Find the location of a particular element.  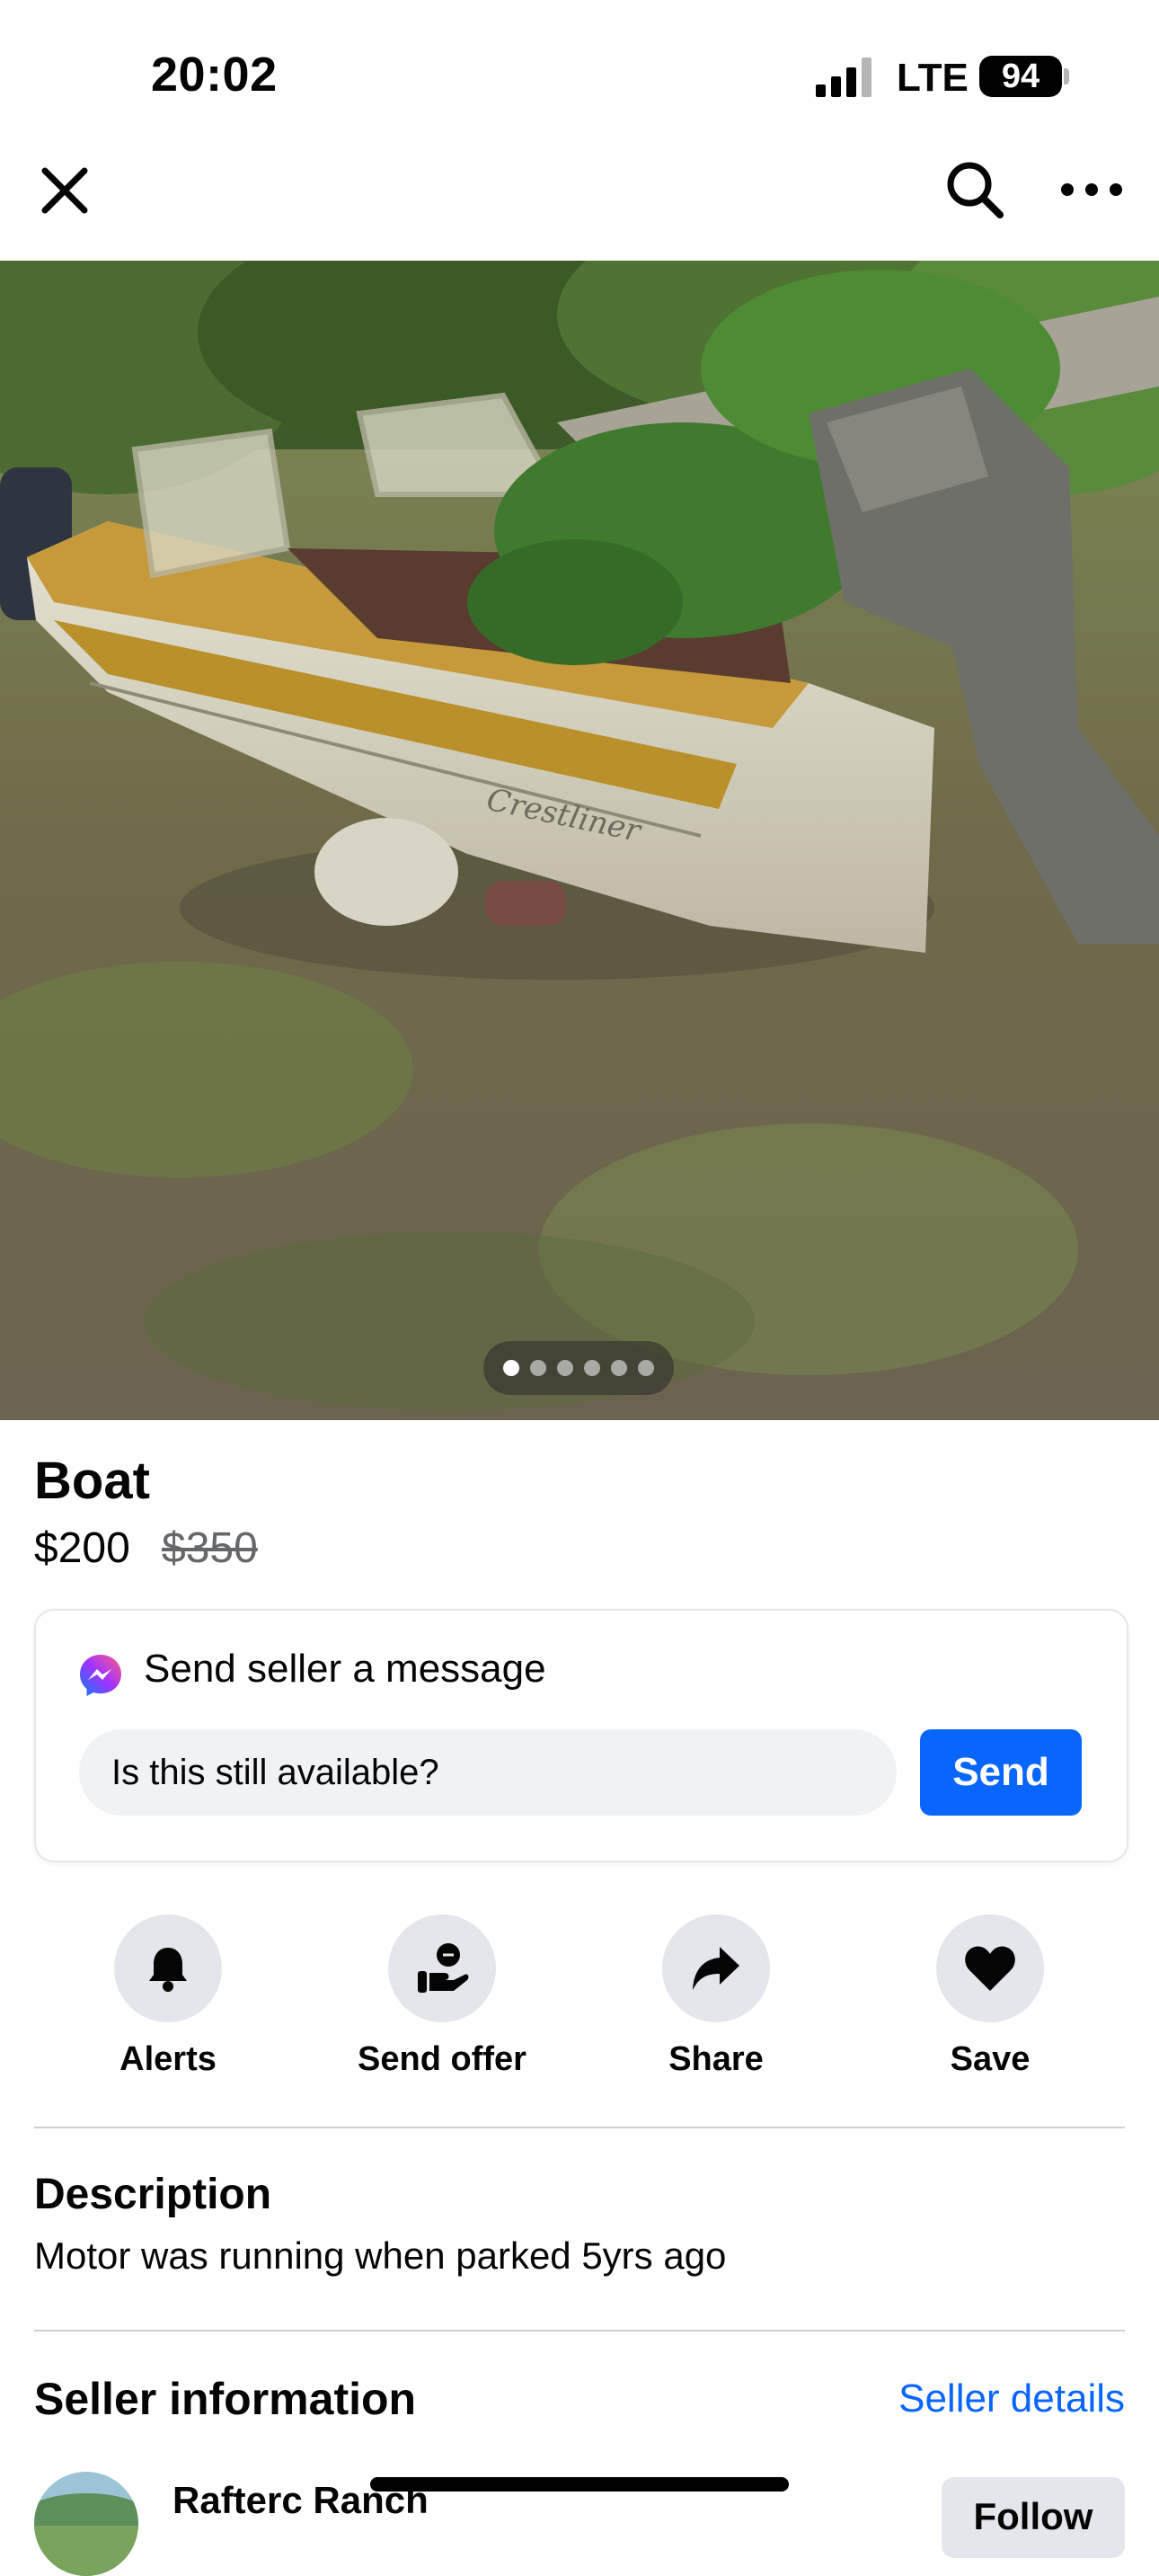

alerts-circle is located at coordinates (168, 1968).